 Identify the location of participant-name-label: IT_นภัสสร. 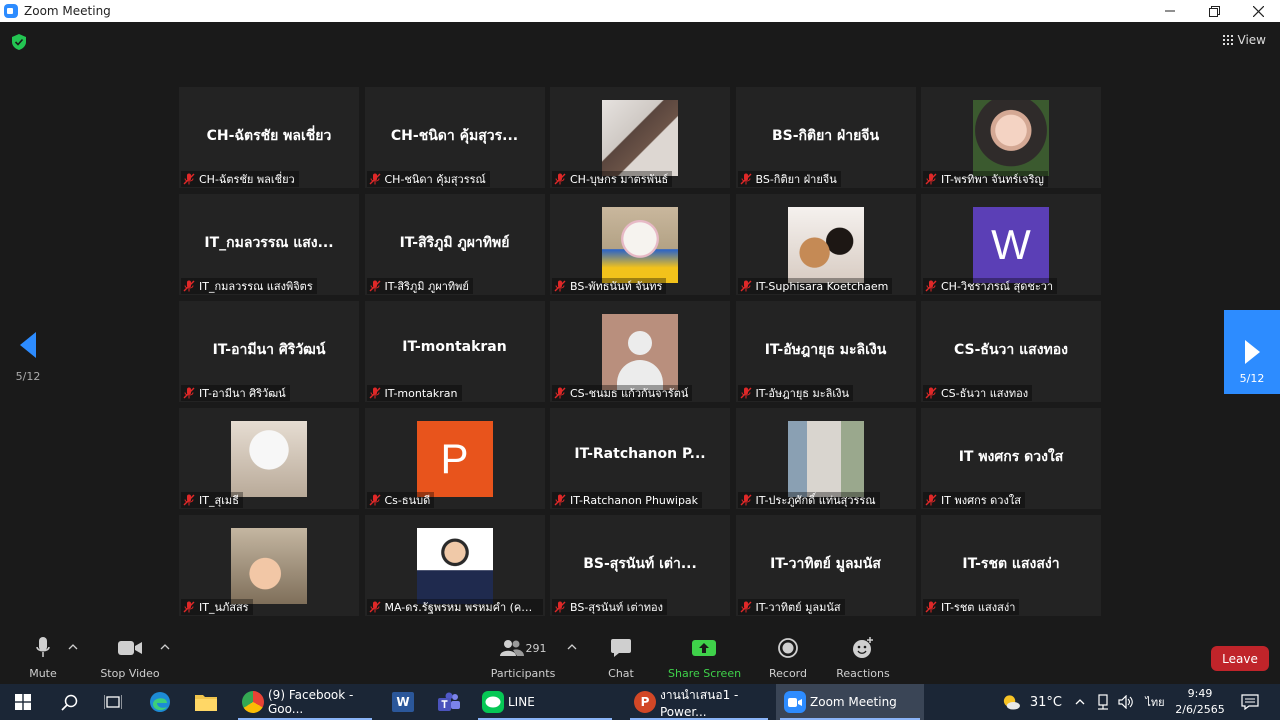
(217, 607).